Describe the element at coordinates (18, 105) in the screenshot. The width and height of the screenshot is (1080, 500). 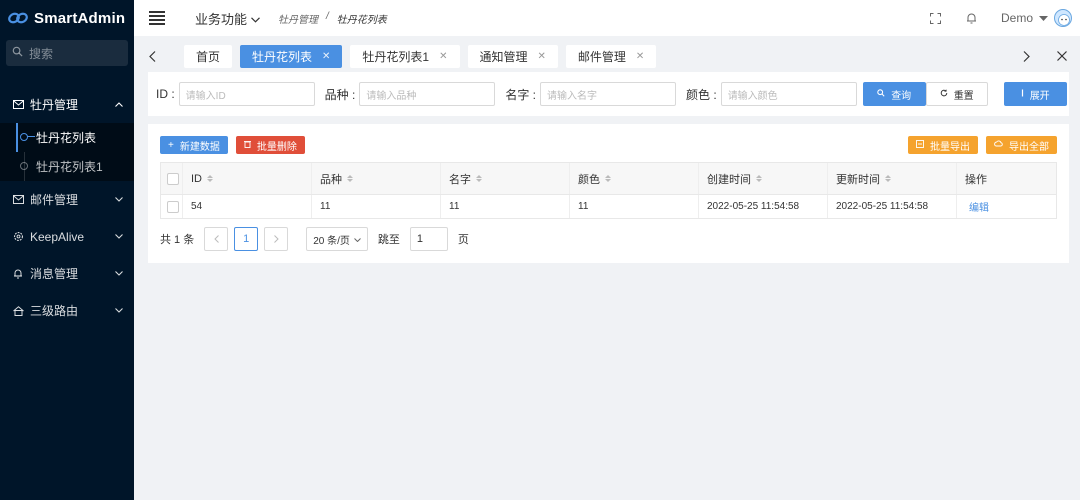
I see `mail-icon` at that location.